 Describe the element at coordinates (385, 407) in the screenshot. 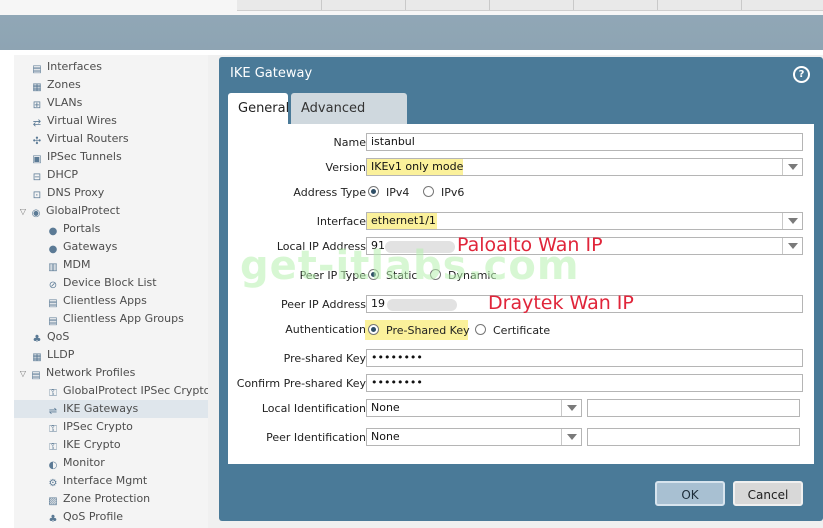

I see `local-id-value: None` at that location.